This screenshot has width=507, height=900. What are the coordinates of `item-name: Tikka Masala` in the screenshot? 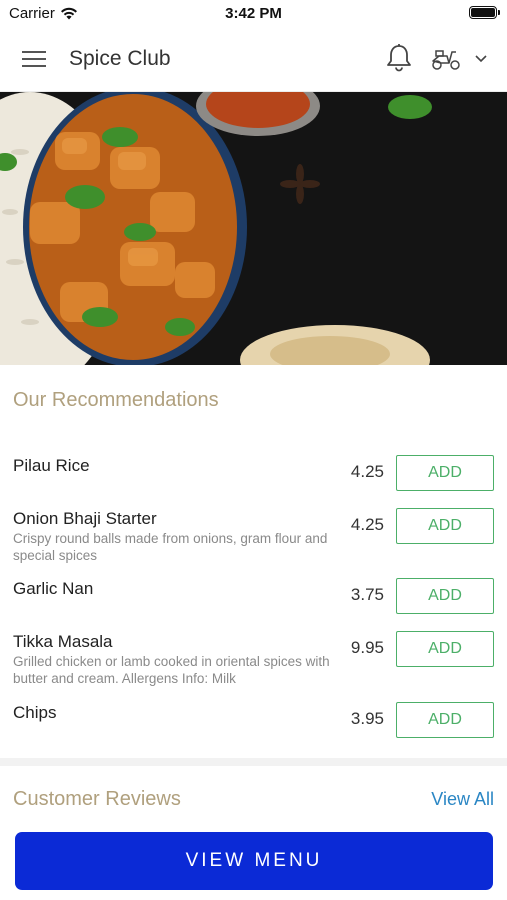 It's located at (63, 641).